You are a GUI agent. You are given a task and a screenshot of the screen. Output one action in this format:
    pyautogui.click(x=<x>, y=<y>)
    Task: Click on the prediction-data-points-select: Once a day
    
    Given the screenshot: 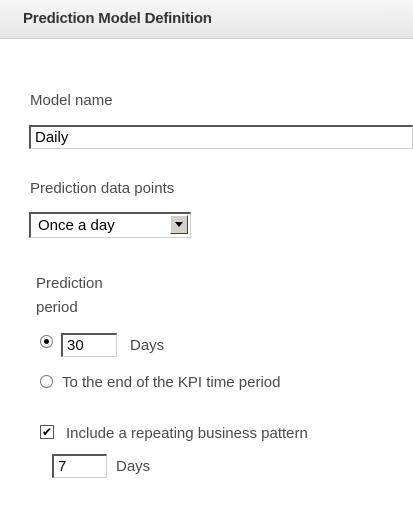 What is the action you would take?
    pyautogui.click(x=110, y=225)
    